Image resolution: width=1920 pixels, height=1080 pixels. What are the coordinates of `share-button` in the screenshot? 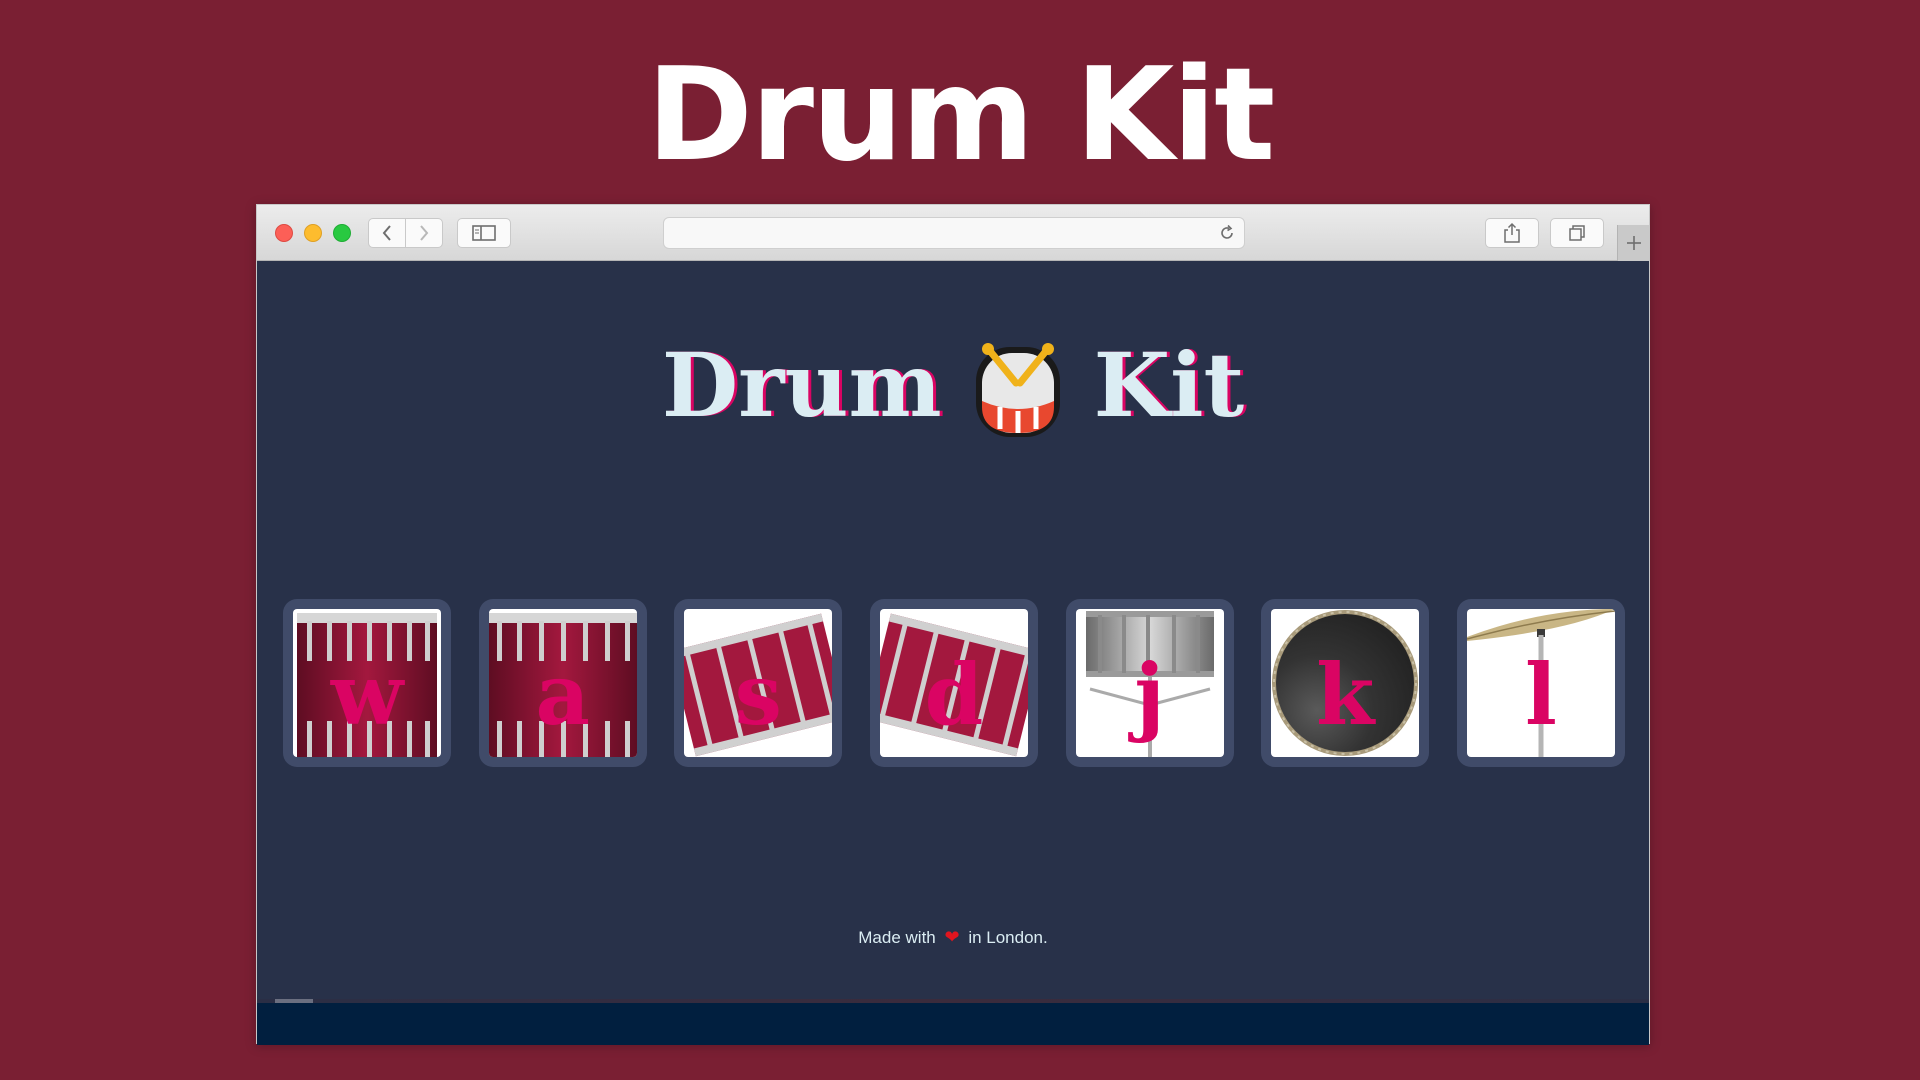 It's located at (1512, 233).